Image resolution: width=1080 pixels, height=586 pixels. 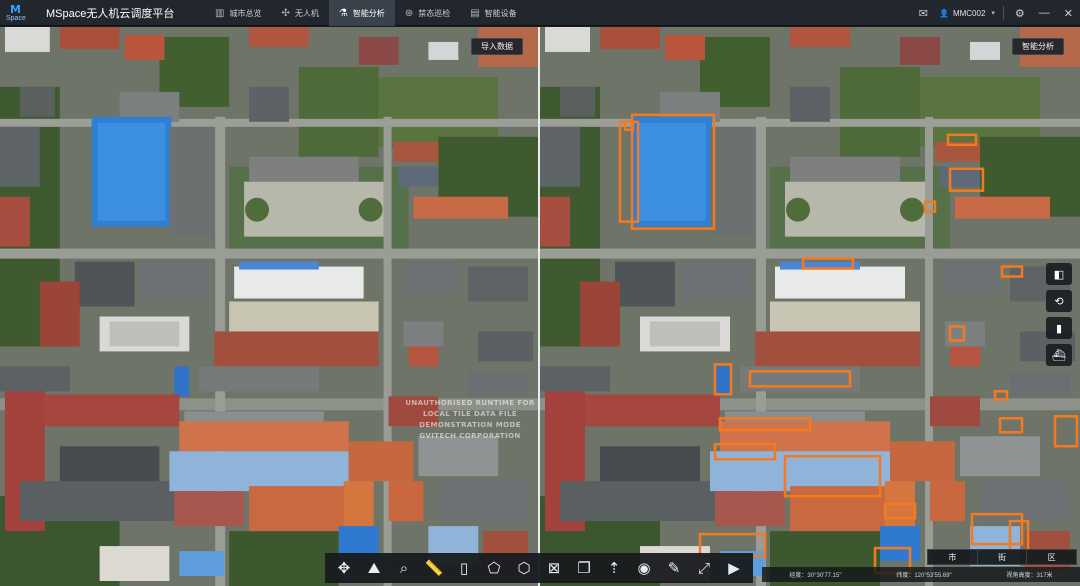 I want to click on cube-icon: ⬡, so click(x=524, y=568).